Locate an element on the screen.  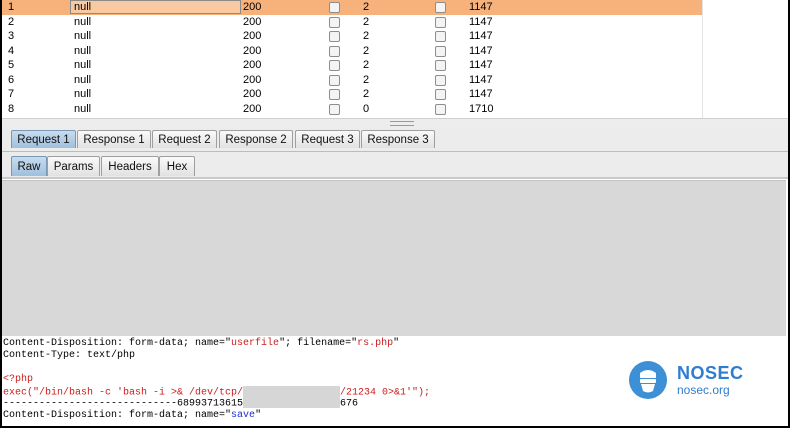
ninja-logo-icon is located at coordinates (648, 380).